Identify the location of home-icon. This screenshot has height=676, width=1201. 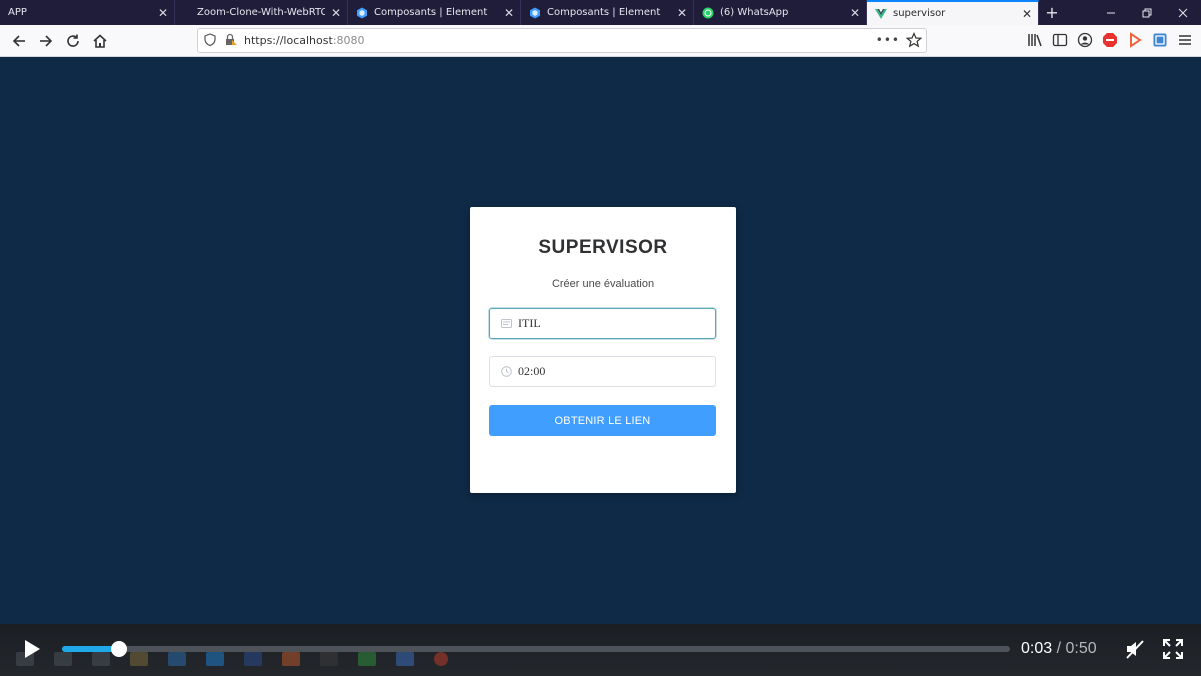
(99, 40).